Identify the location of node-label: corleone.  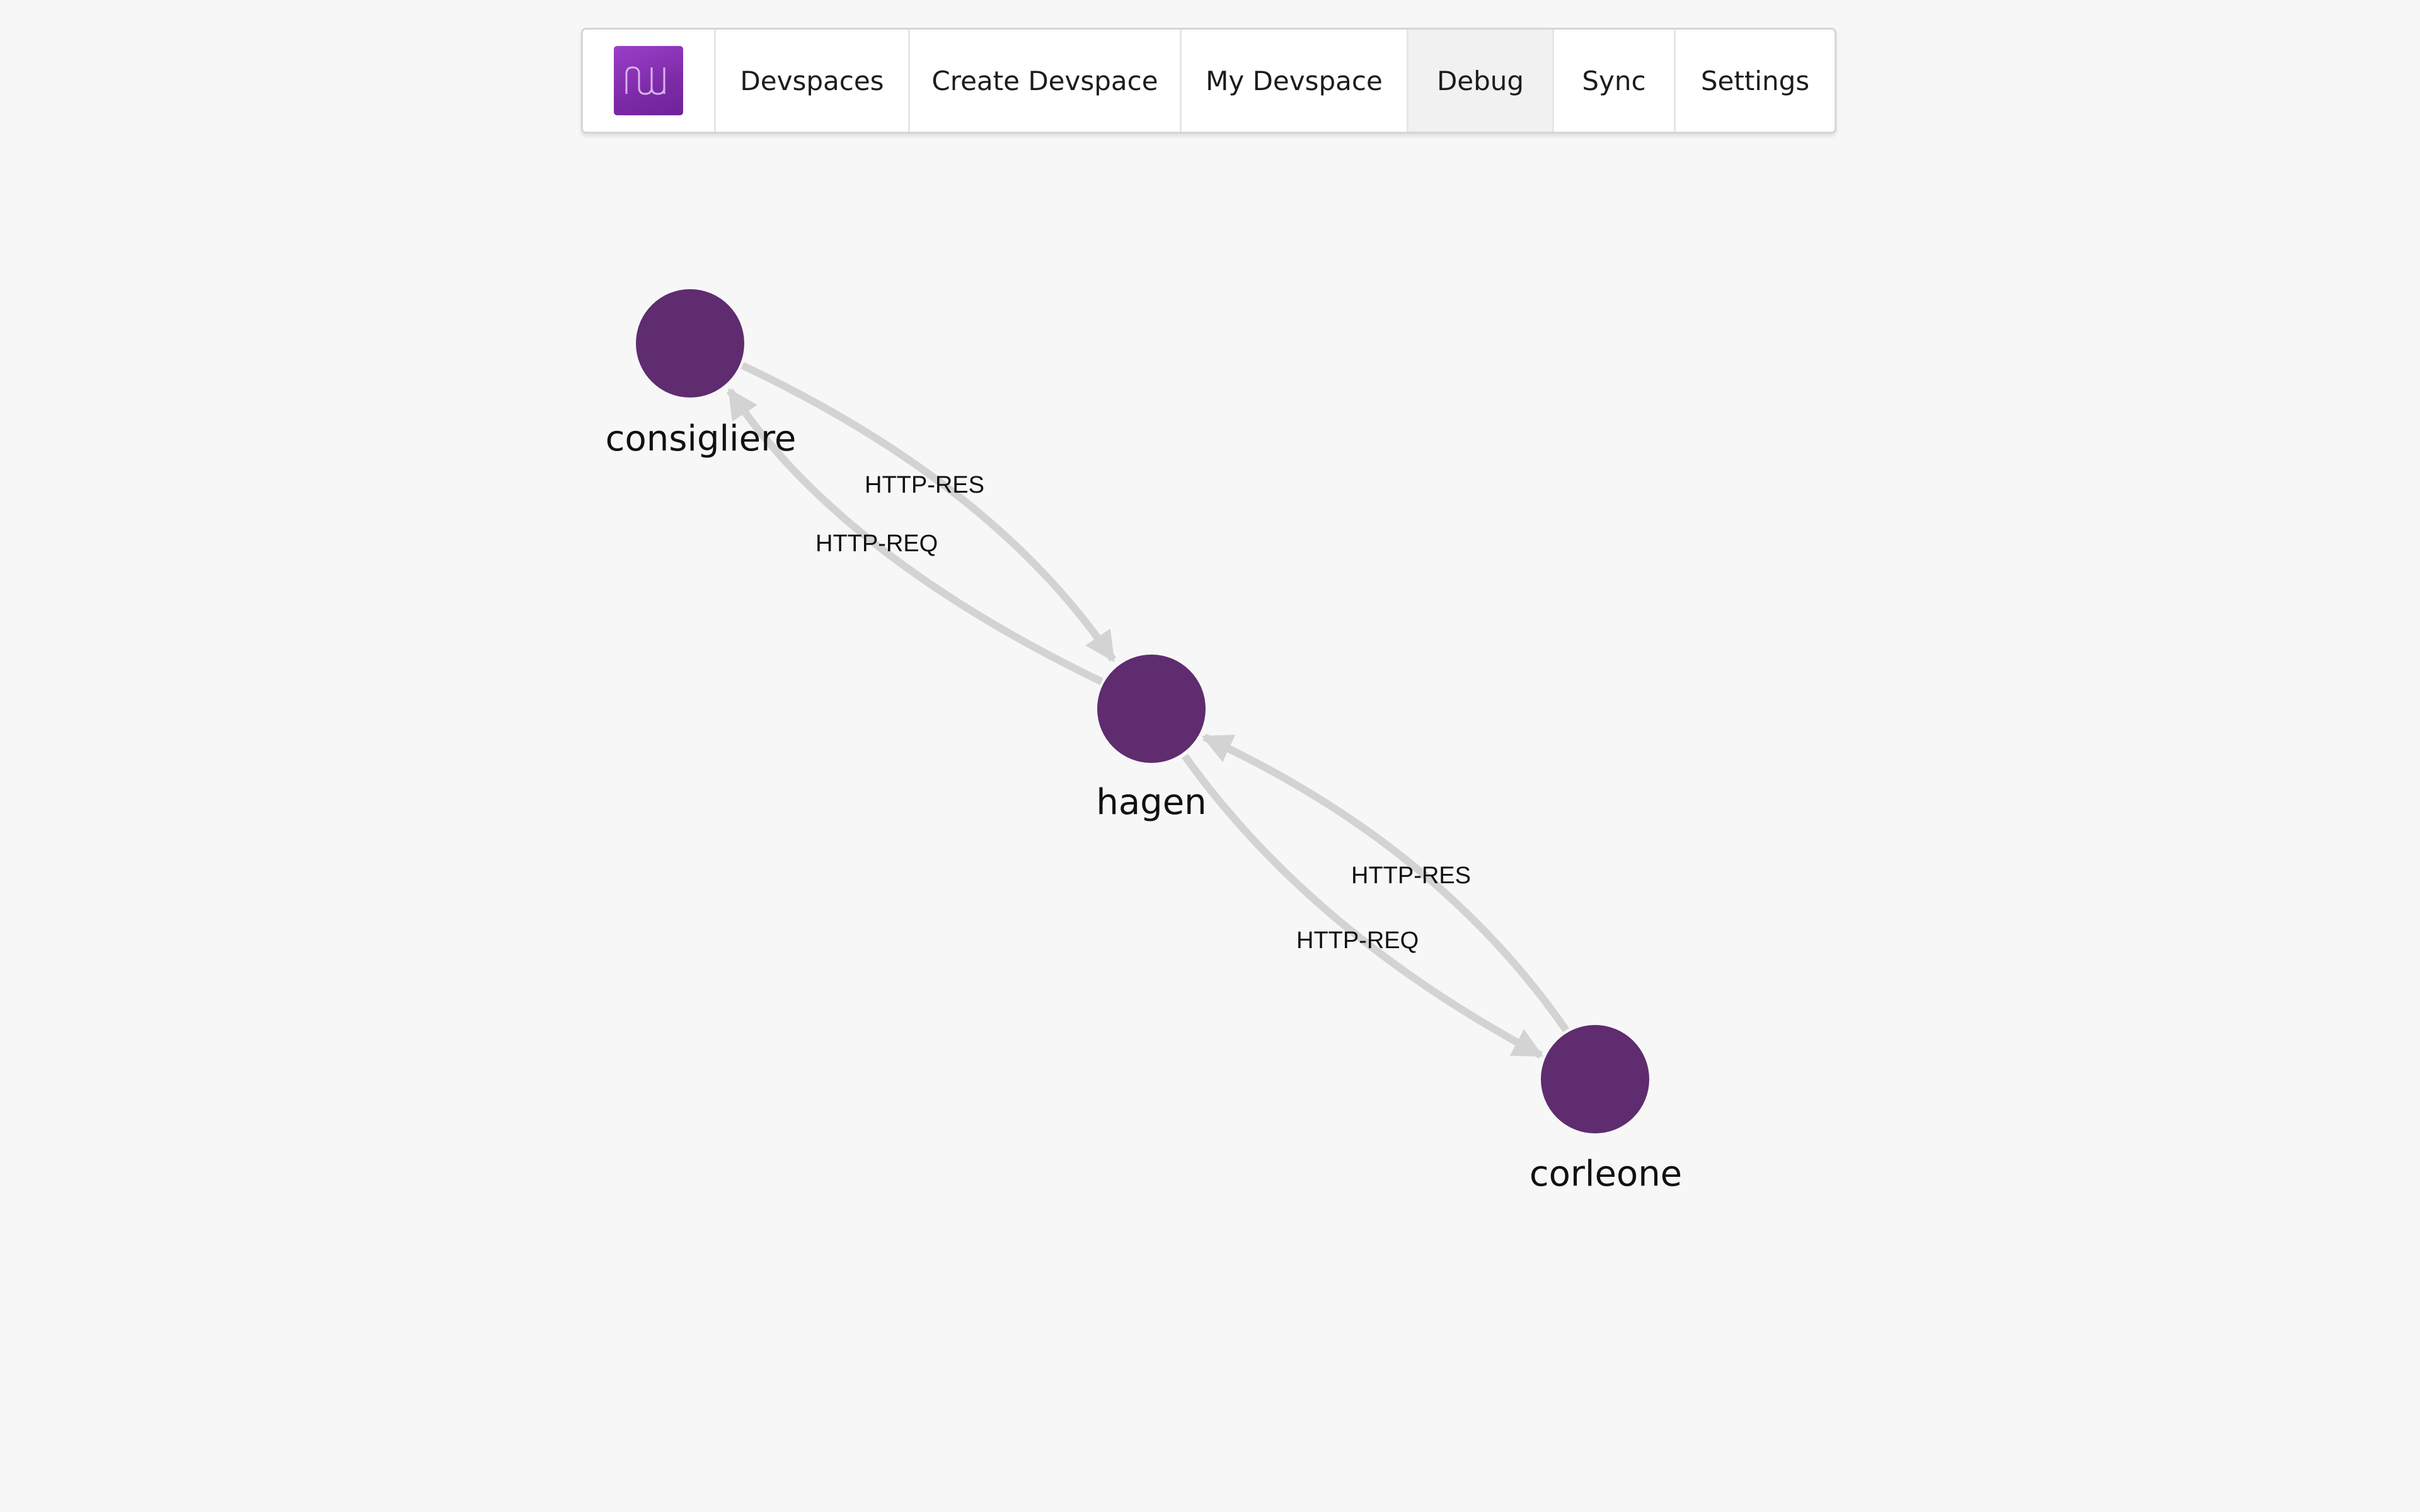
(1606, 1174).